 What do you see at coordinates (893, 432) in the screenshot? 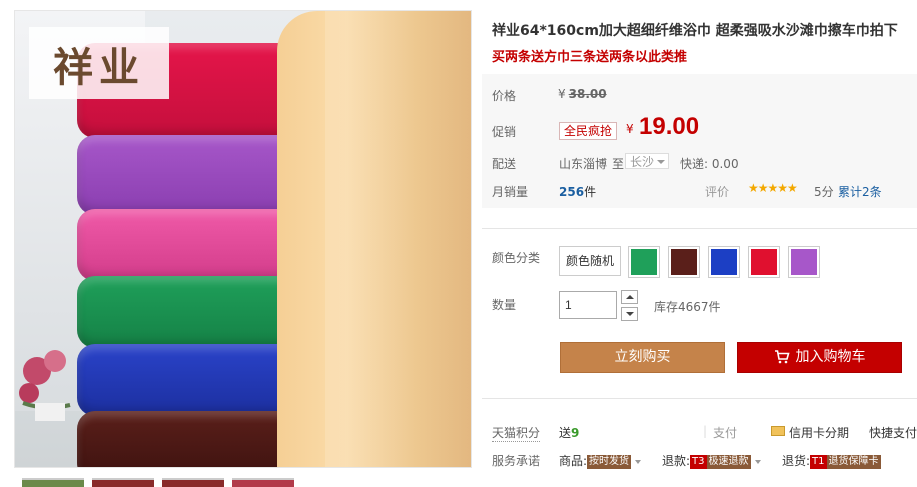
I see `payment-fast-pay: 快捷支付` at bounding box center [893, 432].